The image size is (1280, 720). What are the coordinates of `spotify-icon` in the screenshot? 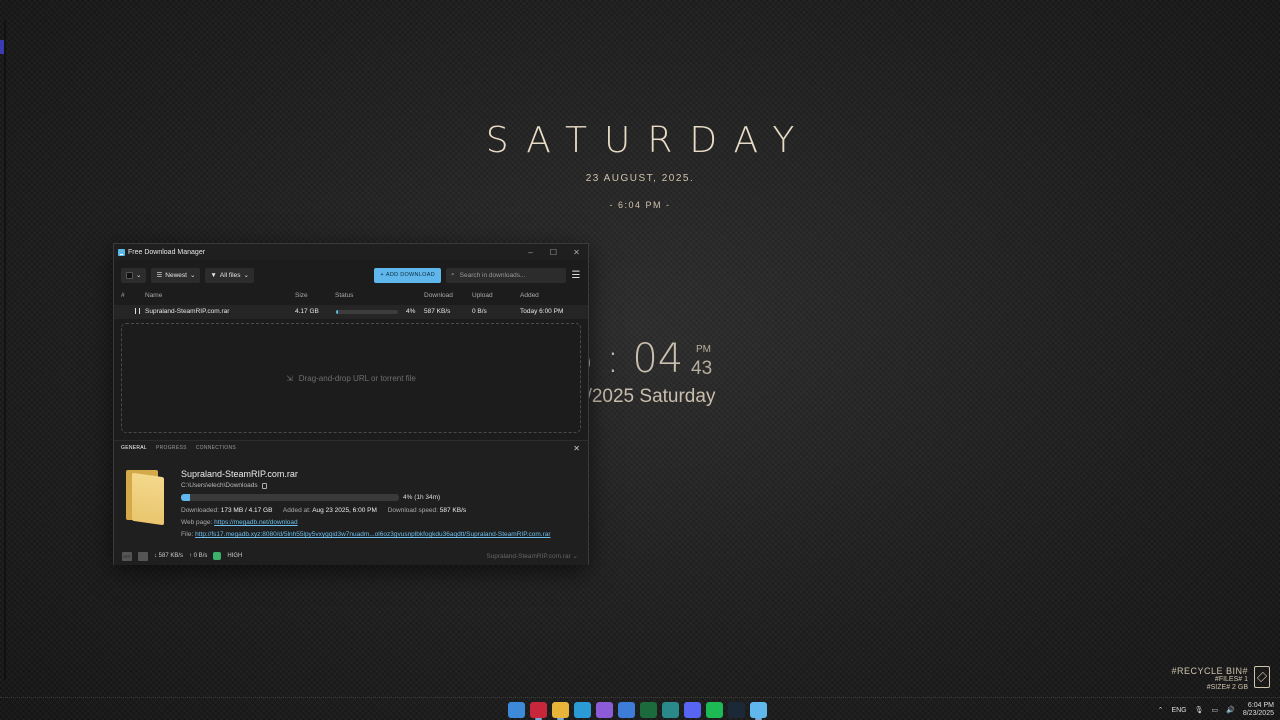 It's located at (714, 710).